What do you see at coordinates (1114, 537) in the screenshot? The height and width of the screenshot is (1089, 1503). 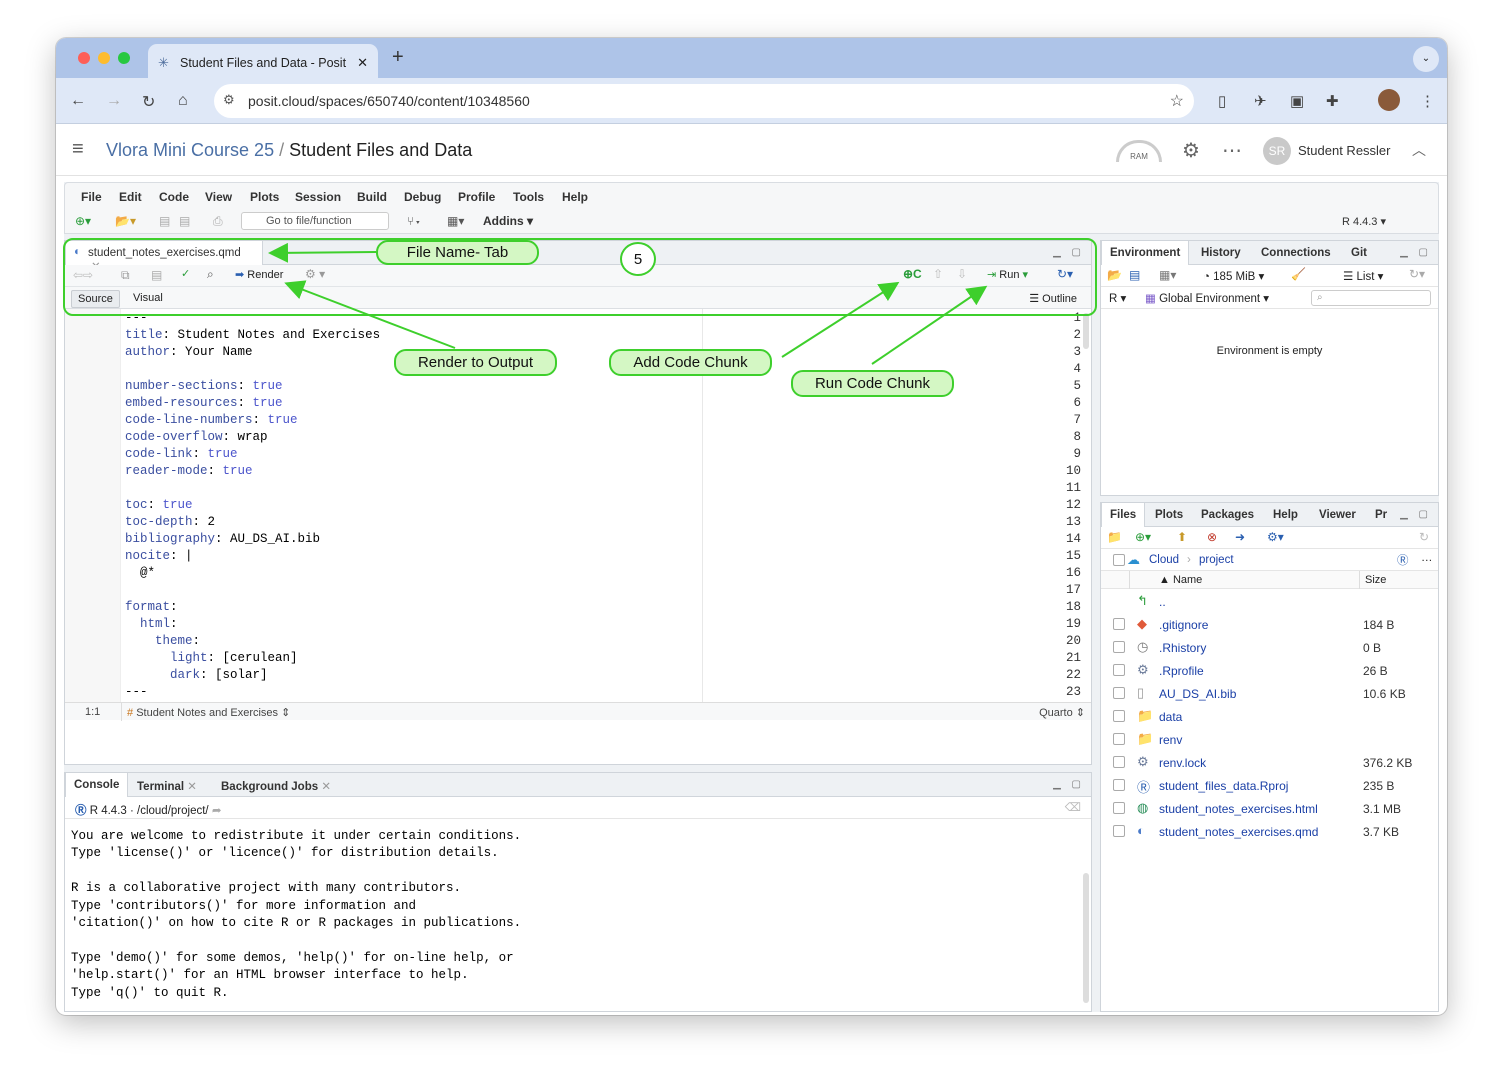 I see `new-folder-icon: 📁` at bounding box center [1114, 537].